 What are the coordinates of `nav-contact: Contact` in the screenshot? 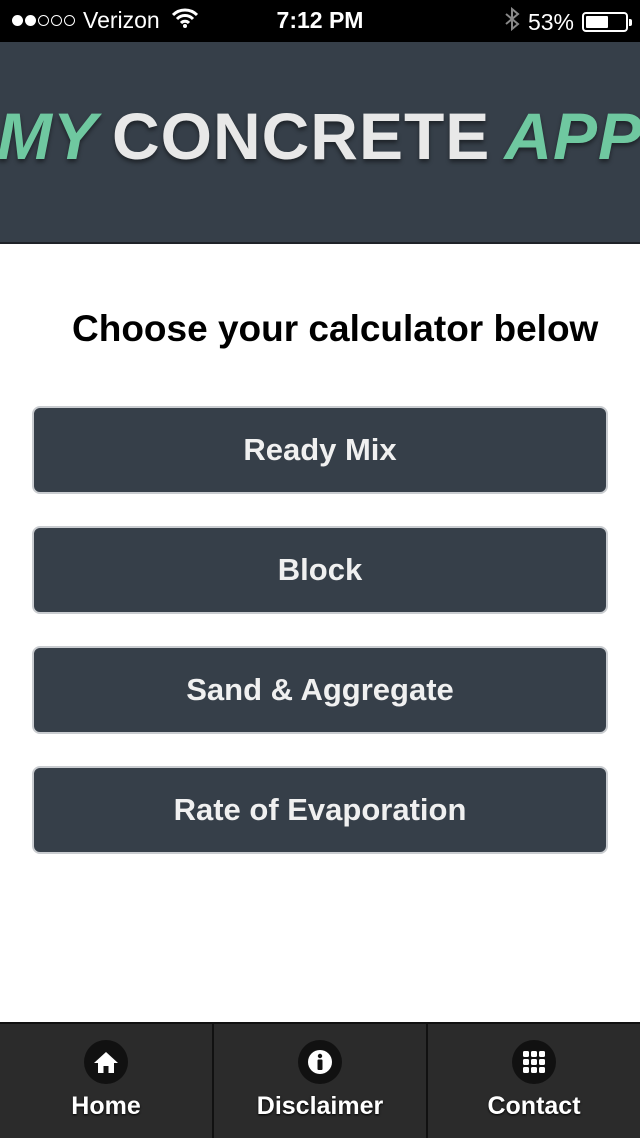 It's located at (534, 1081).